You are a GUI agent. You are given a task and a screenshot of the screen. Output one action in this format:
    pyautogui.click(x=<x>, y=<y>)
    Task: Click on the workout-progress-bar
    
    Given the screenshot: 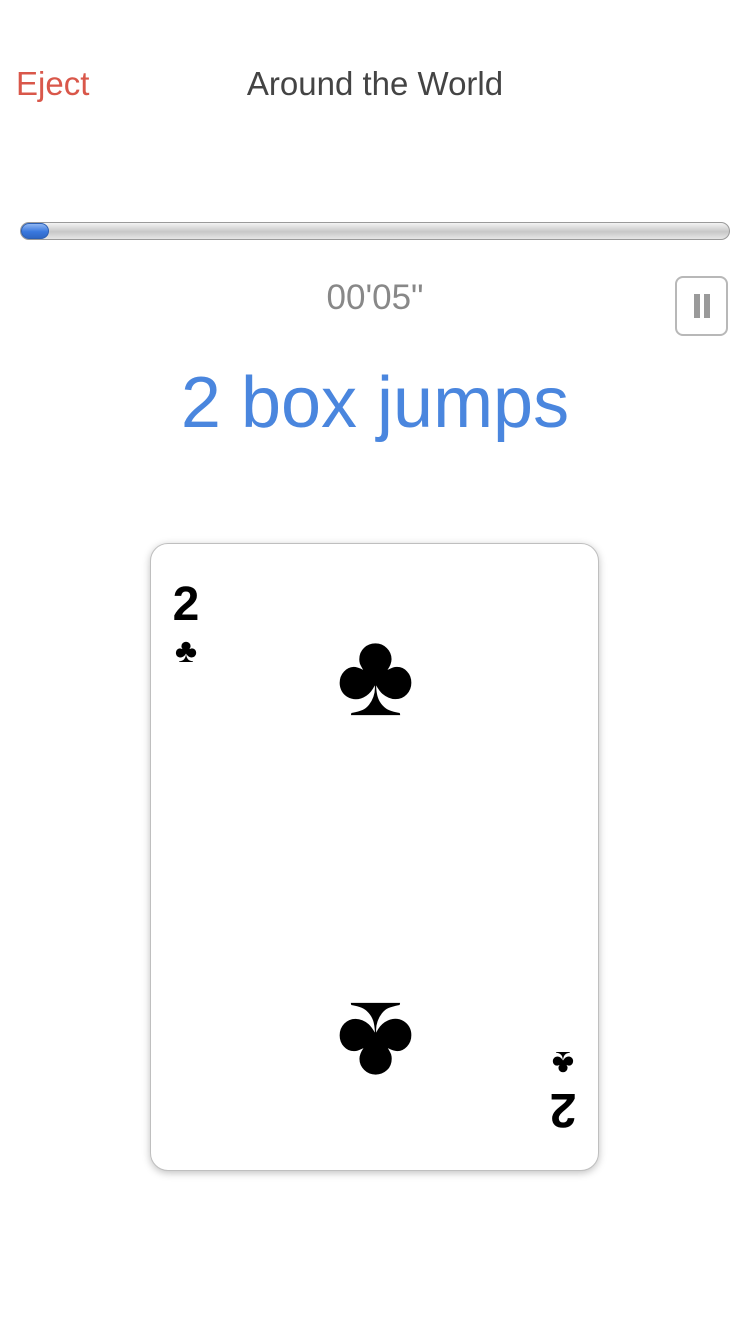 What is the action you would take?
    pyautogui.click(x=375, y=231)
    